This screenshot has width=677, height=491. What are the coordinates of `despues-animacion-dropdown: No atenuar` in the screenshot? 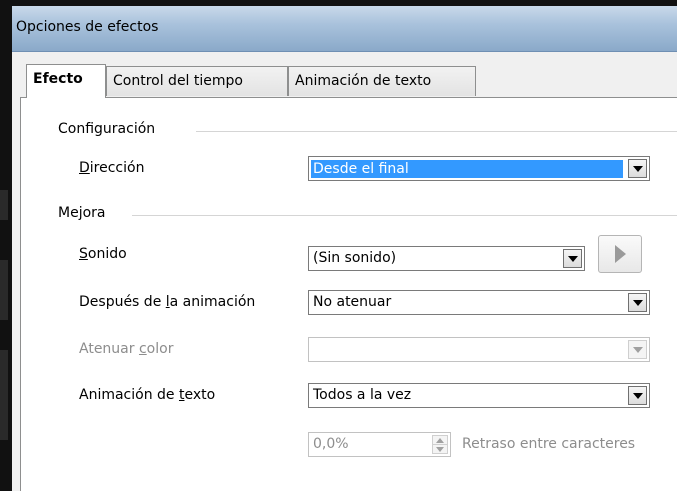 It's located at (479, 302).